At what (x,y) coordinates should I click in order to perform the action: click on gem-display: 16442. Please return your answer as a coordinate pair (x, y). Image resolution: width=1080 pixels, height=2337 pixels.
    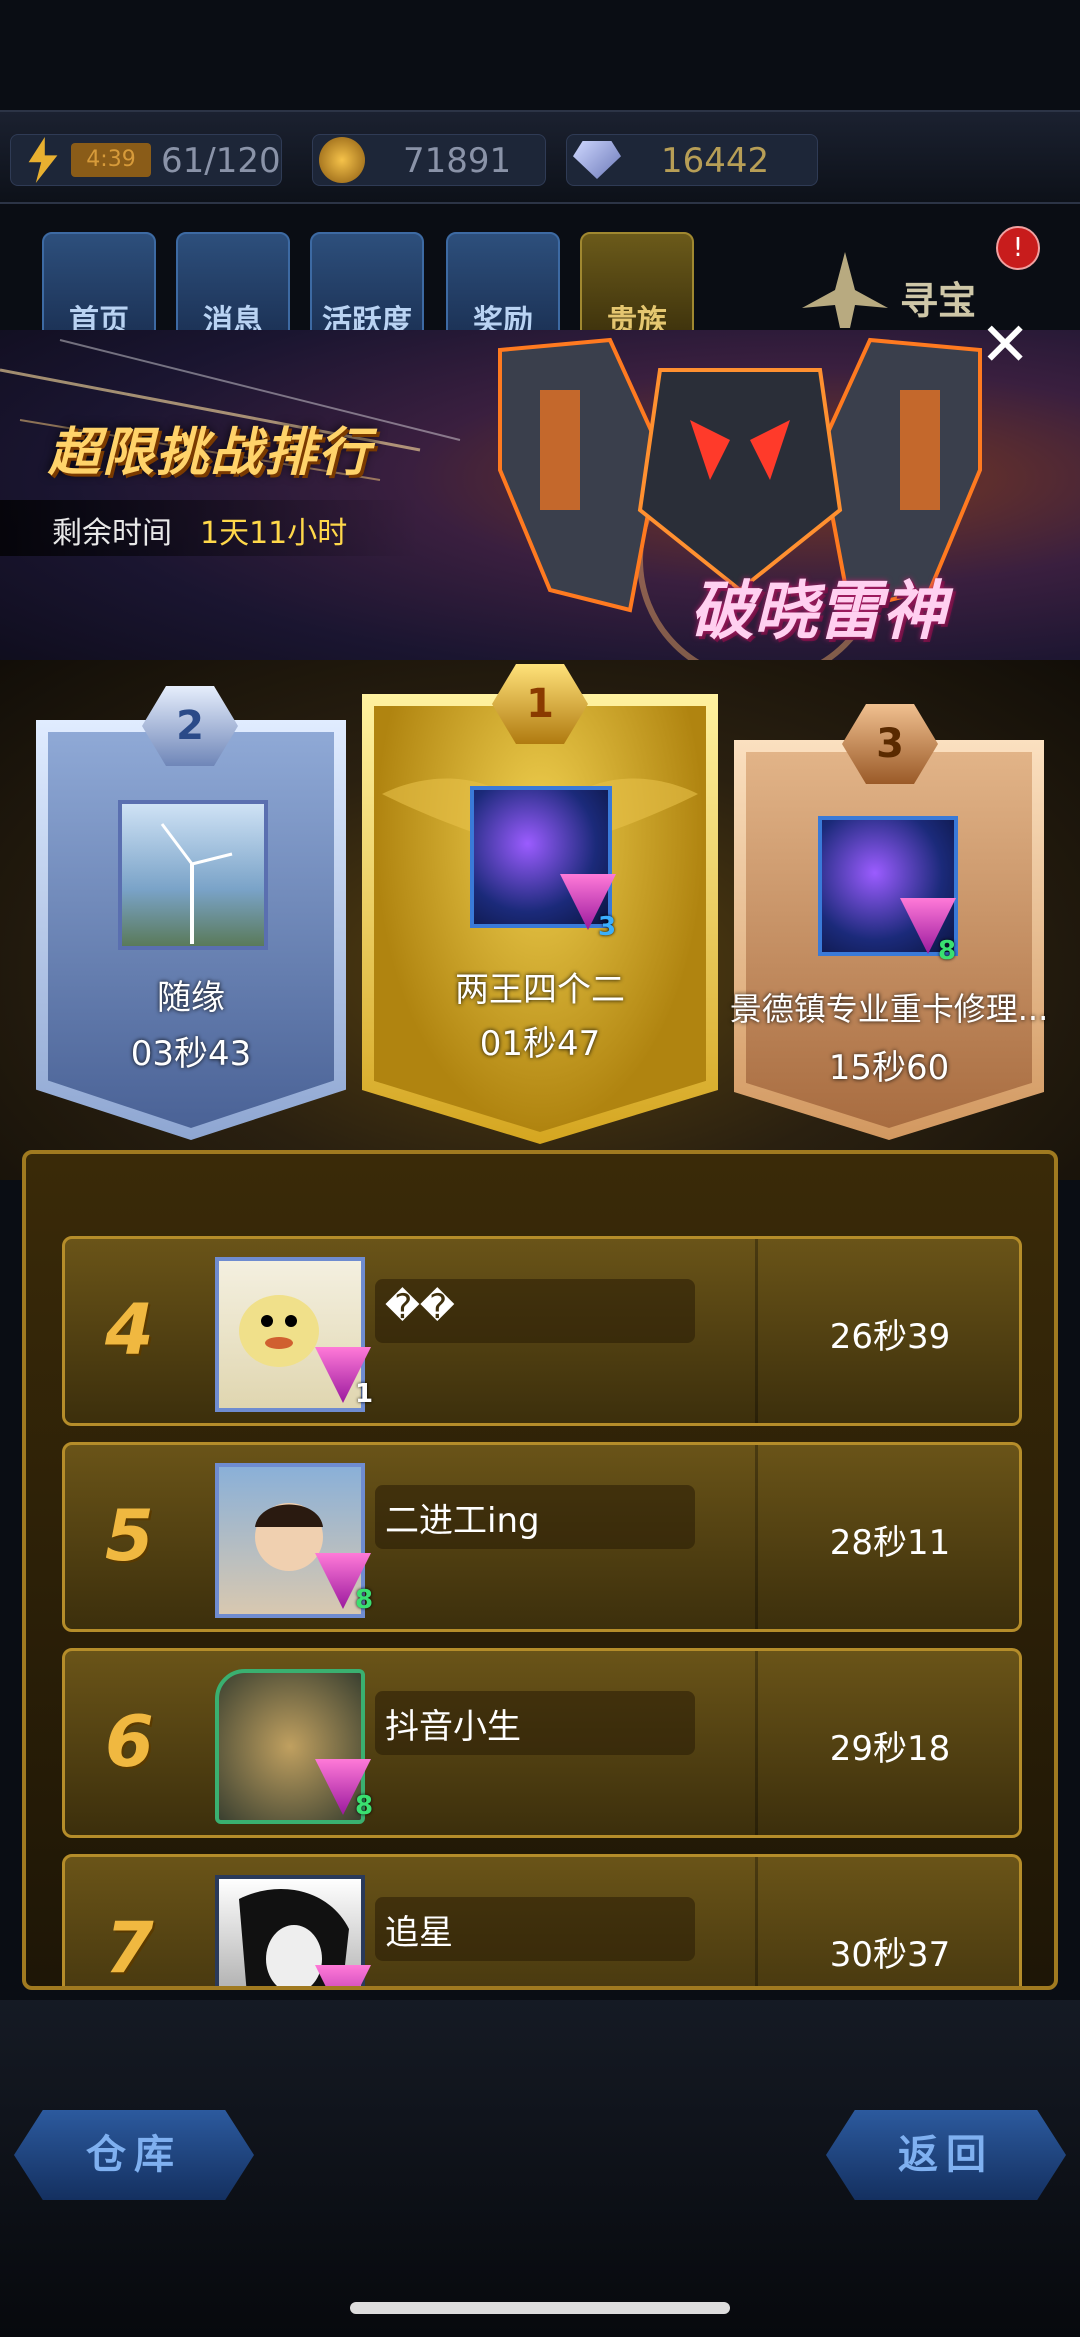
    Looking at the image, I should click on (692, 160).